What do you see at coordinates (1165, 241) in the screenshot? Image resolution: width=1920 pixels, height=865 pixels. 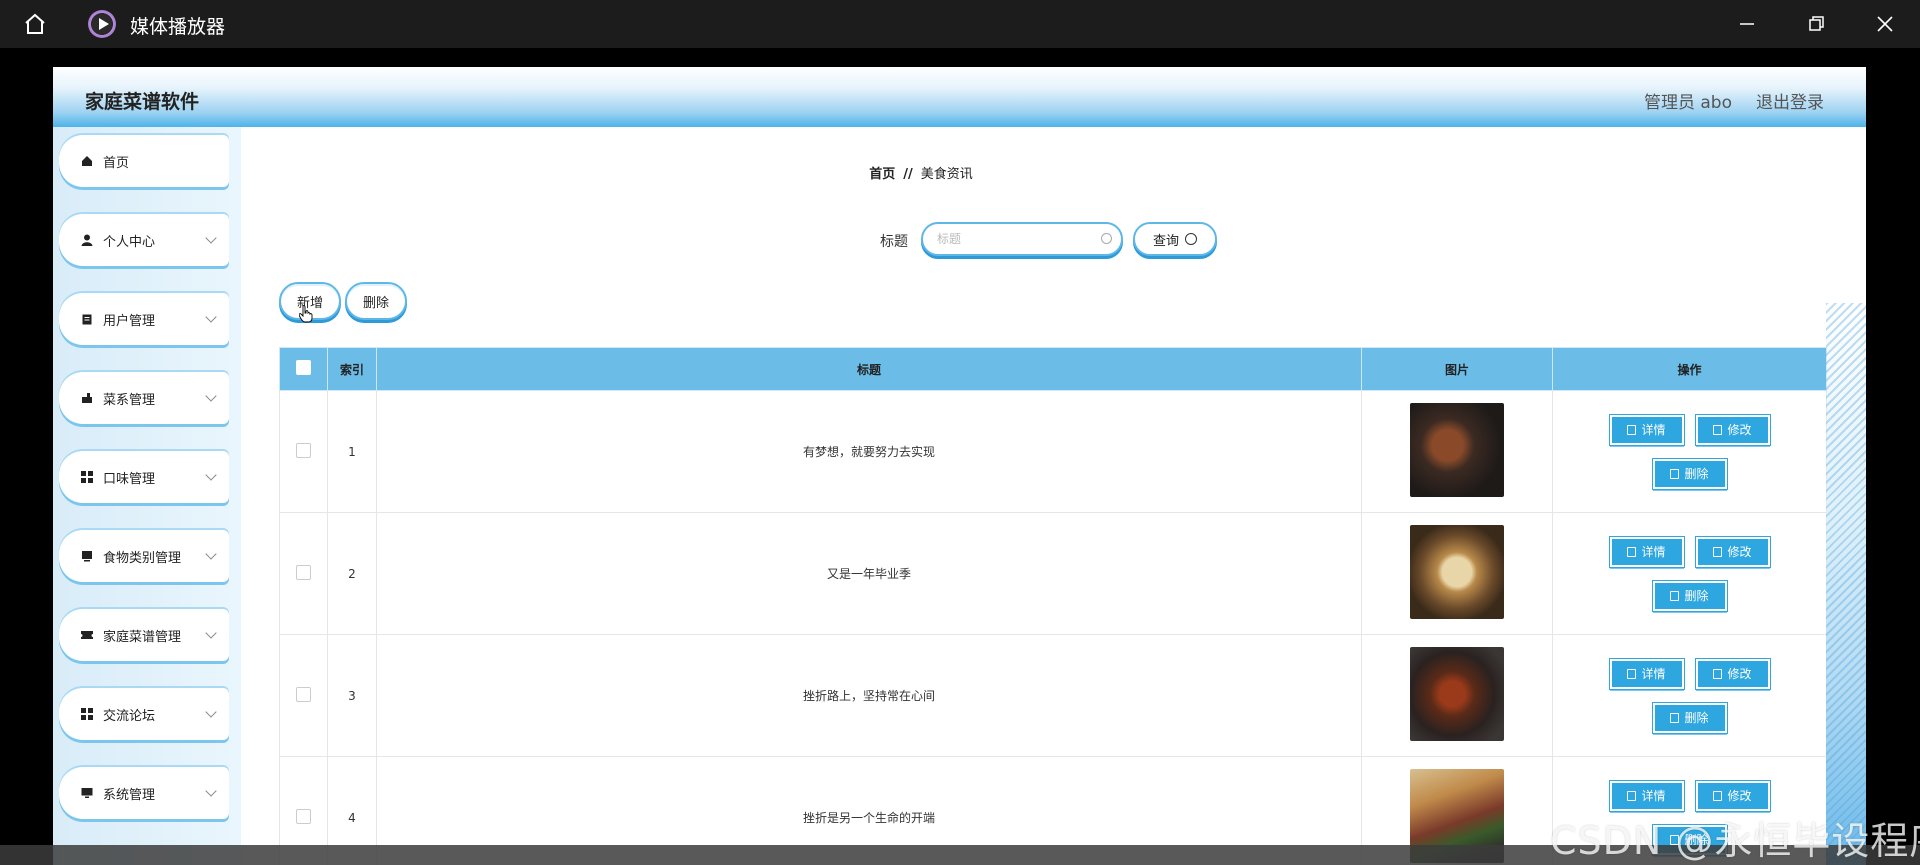 I see `query-button-label: 查询` at bounding box center [1165, 241].